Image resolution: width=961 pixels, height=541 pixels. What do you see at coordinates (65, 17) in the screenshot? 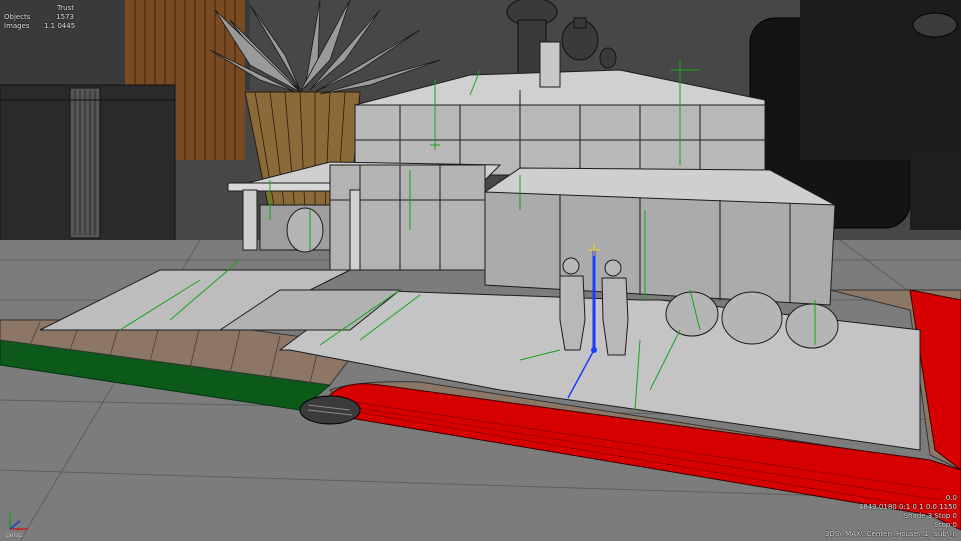
I see `stat-value: 1573` at bounding box center [65, 17].